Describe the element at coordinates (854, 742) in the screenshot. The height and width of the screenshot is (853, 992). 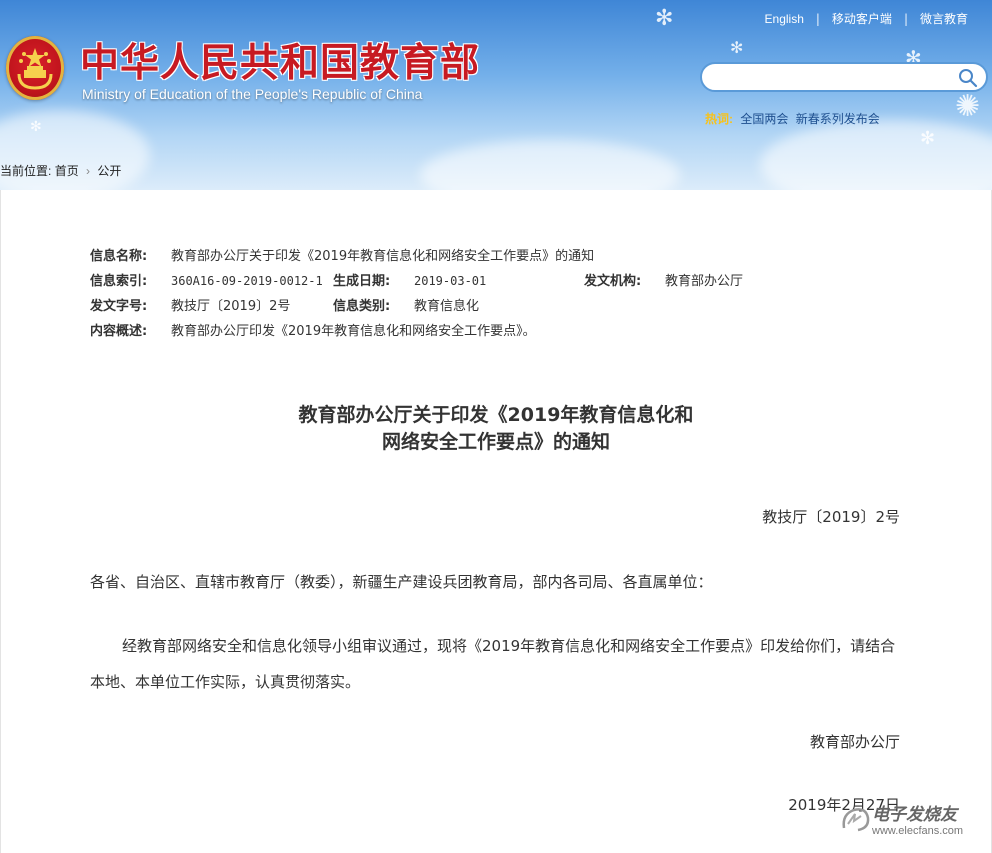
I see `signature: 教育部办公厅` at that location.